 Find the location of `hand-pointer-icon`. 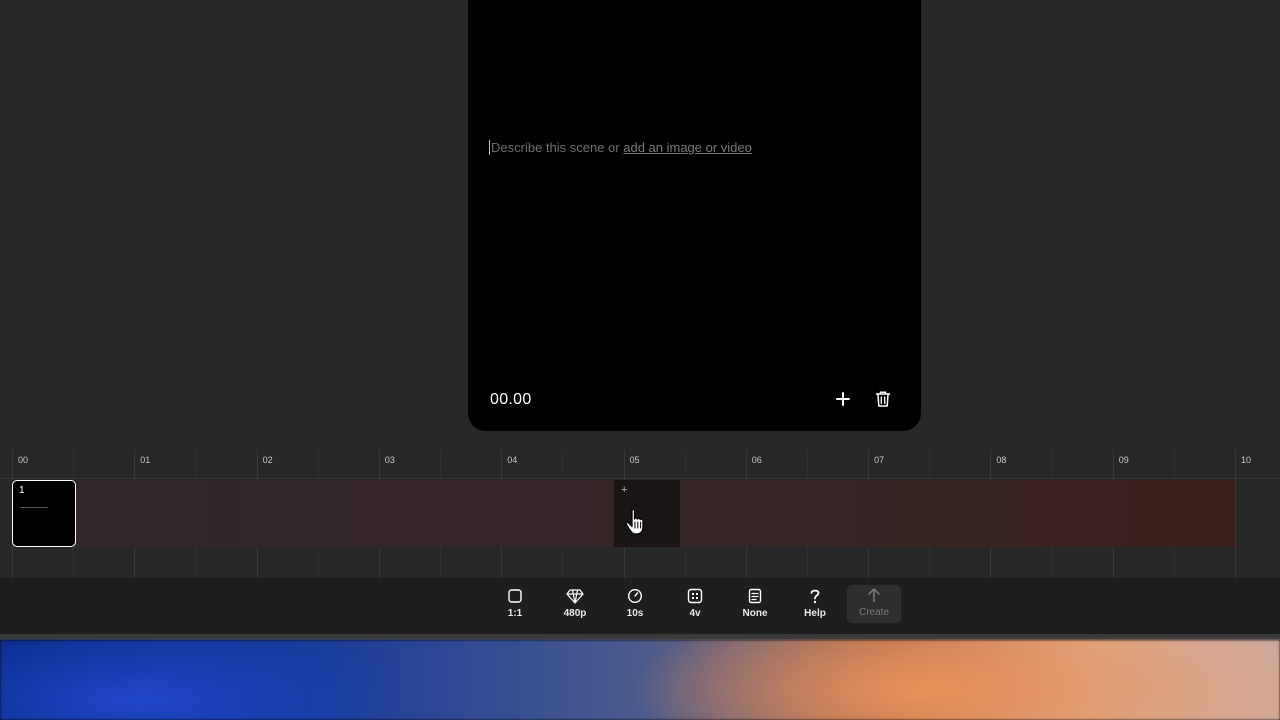

hand-pointer-icon is located at coordinates (636, 524).